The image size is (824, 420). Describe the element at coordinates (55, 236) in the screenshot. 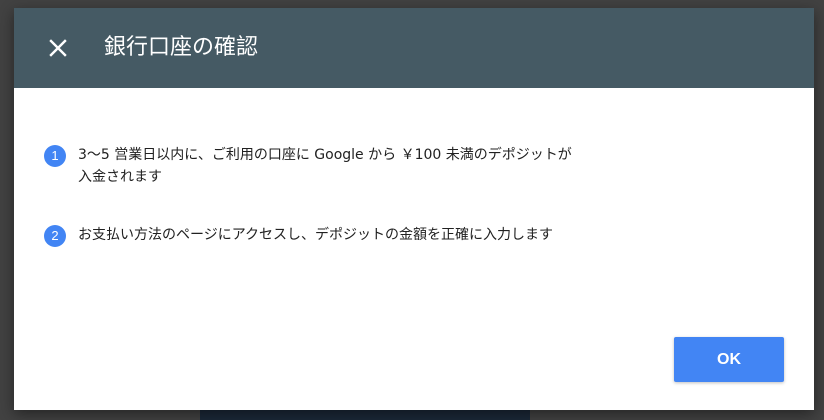

I see `step-number-badge: 2` at that location.